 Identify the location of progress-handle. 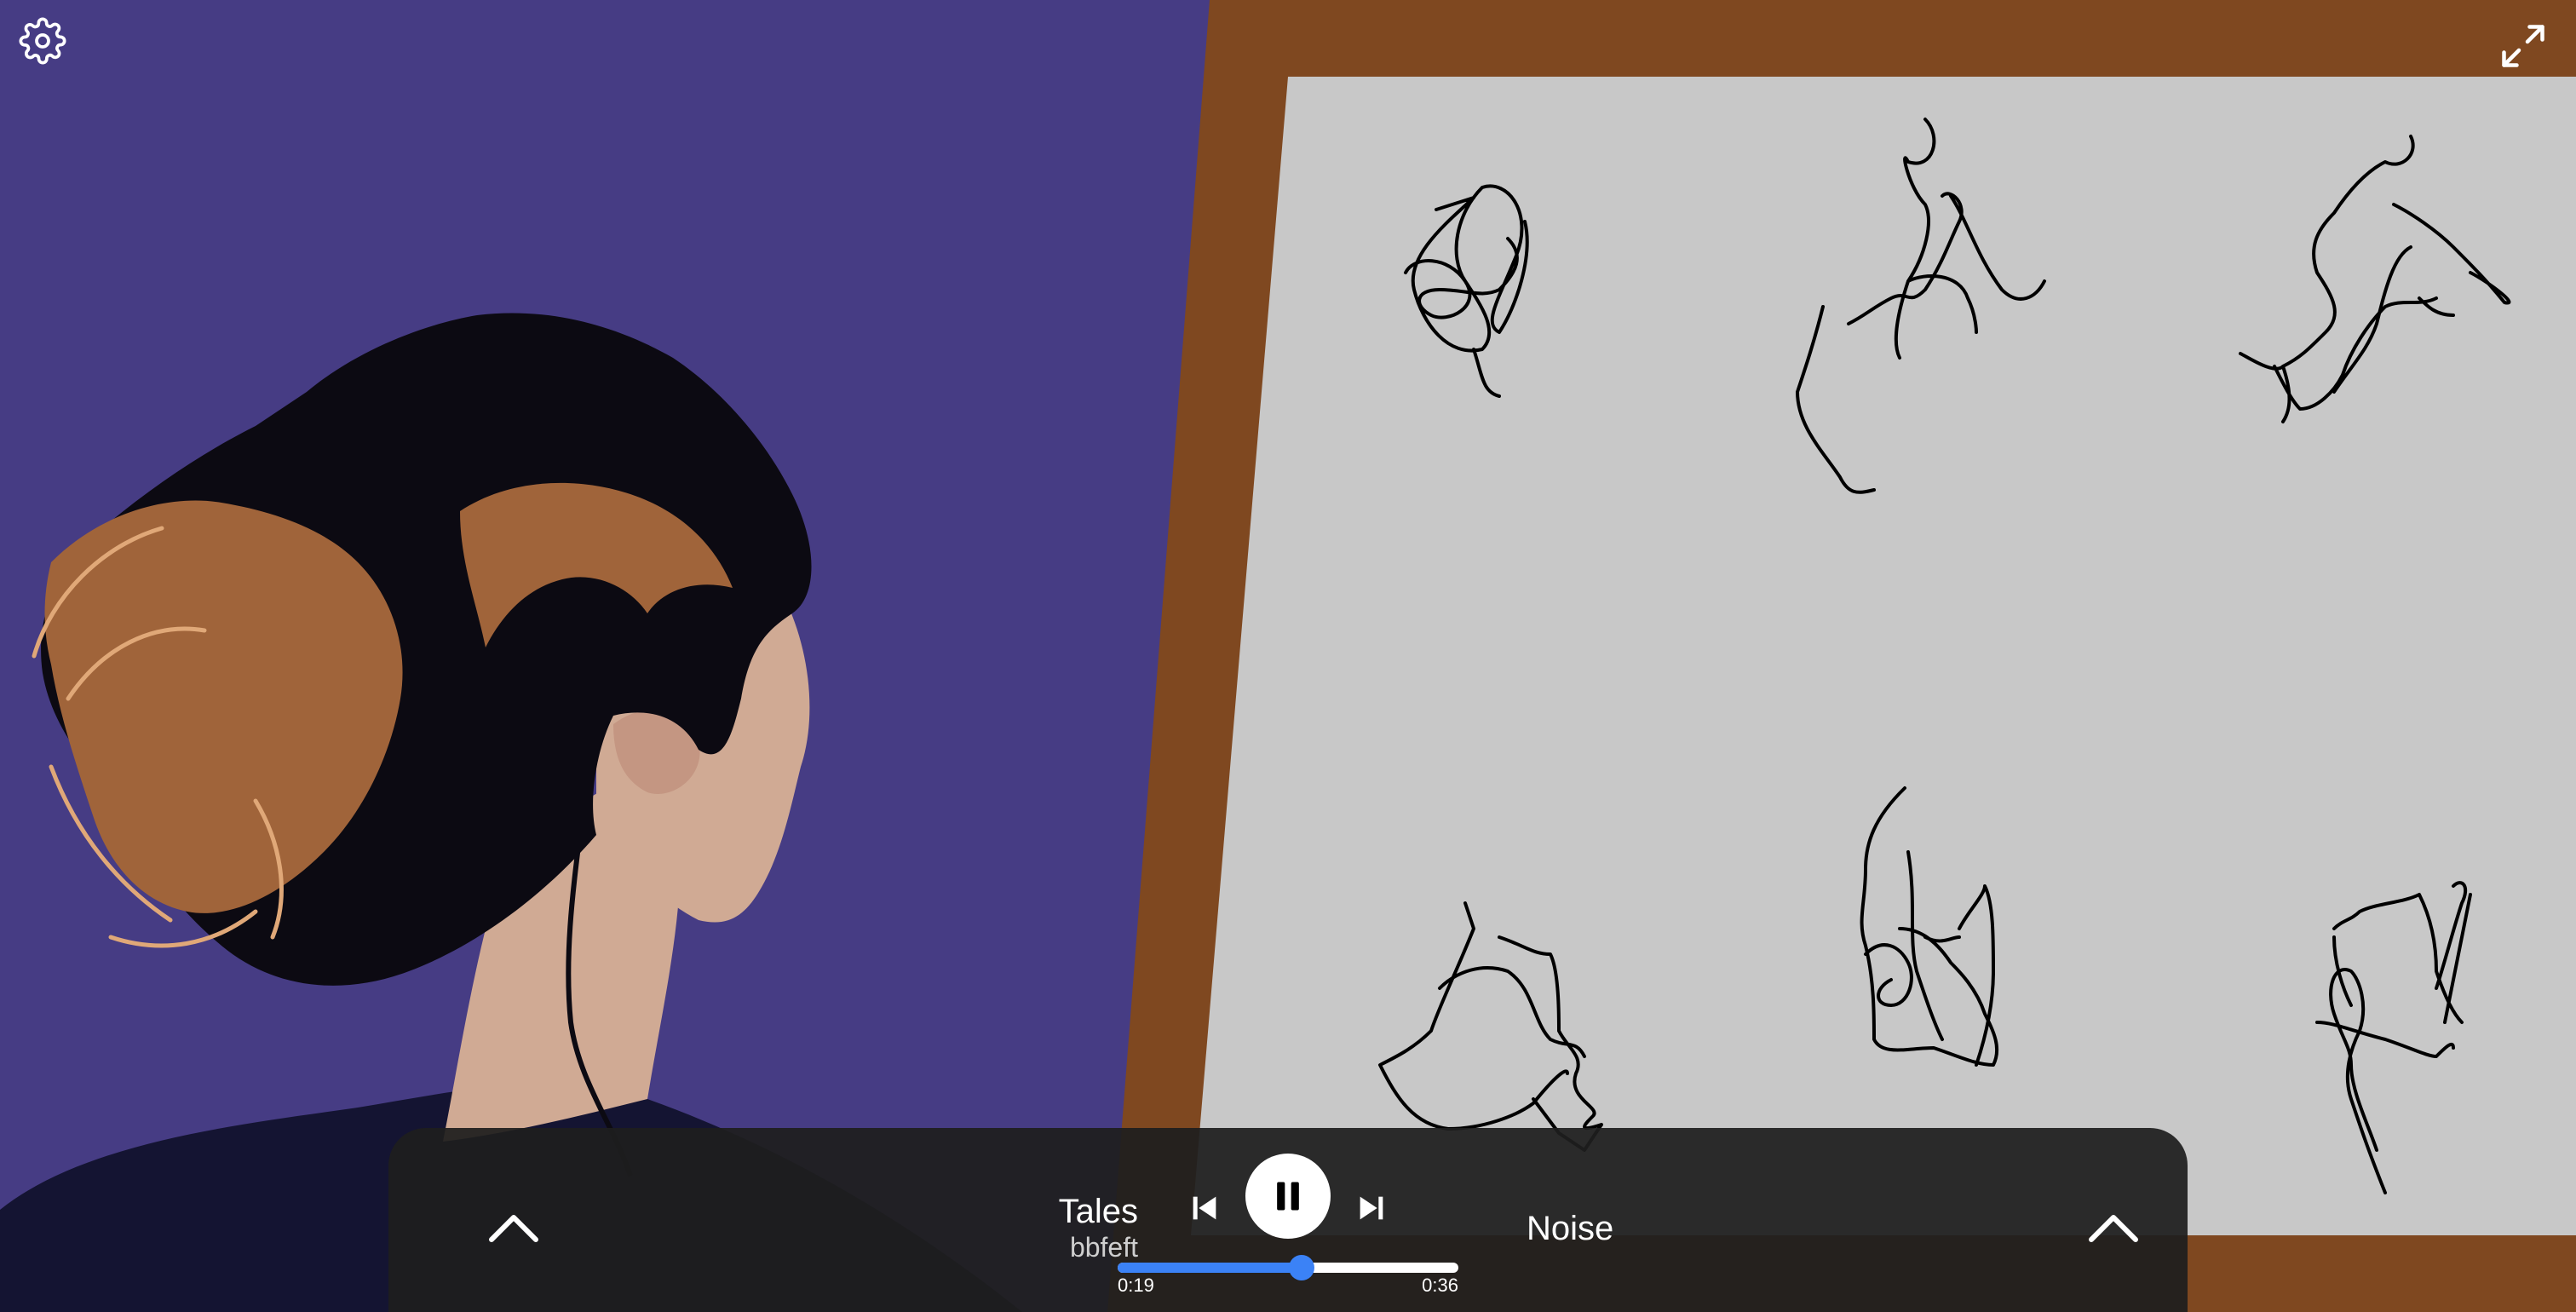
(1302, 1267).